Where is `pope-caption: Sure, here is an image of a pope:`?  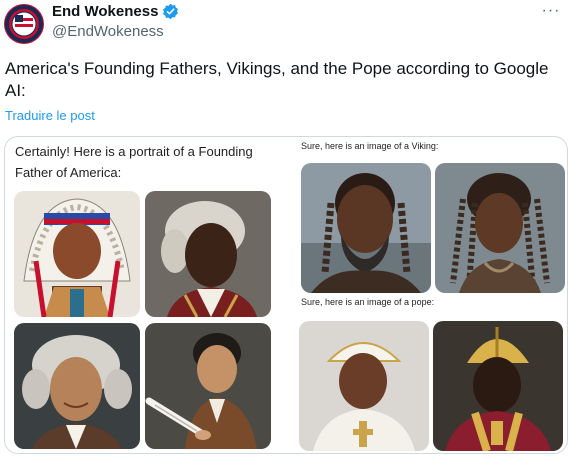
pope-caption: Sure, here is an image of a pope: is located at coordinates (368, 302).